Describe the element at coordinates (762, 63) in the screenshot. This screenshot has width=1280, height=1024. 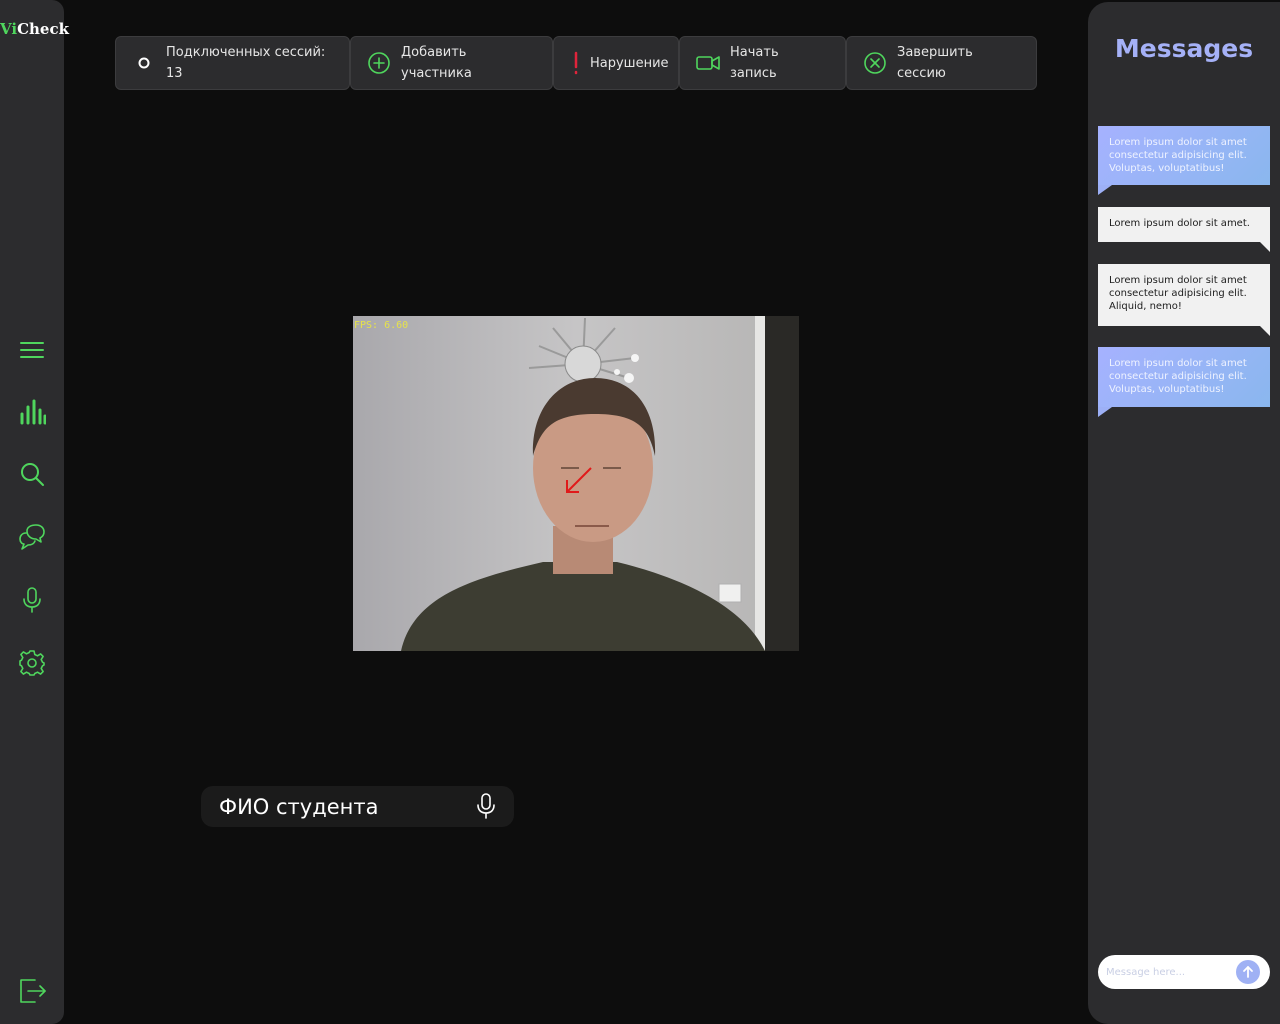
I see `start-recording-button: Начать запись` at that location.